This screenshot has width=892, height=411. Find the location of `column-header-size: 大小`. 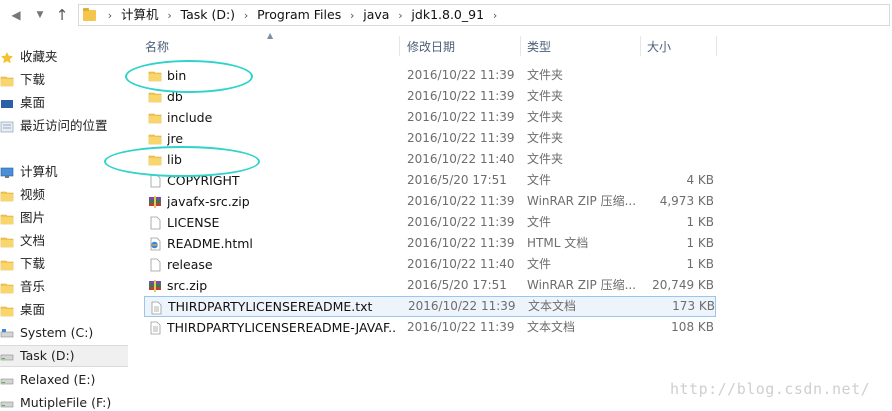

column-header-size: 大小 is located at coordinates (659, 47).